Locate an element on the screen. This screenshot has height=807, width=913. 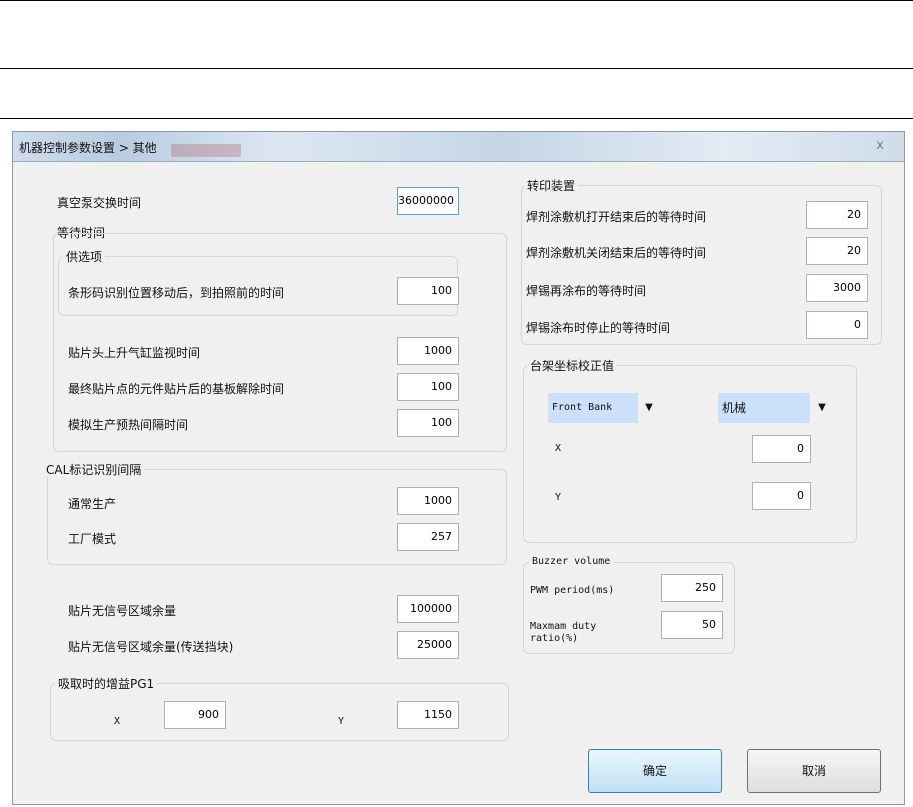
stage-x-label: X is located at coordinates (558, 448).